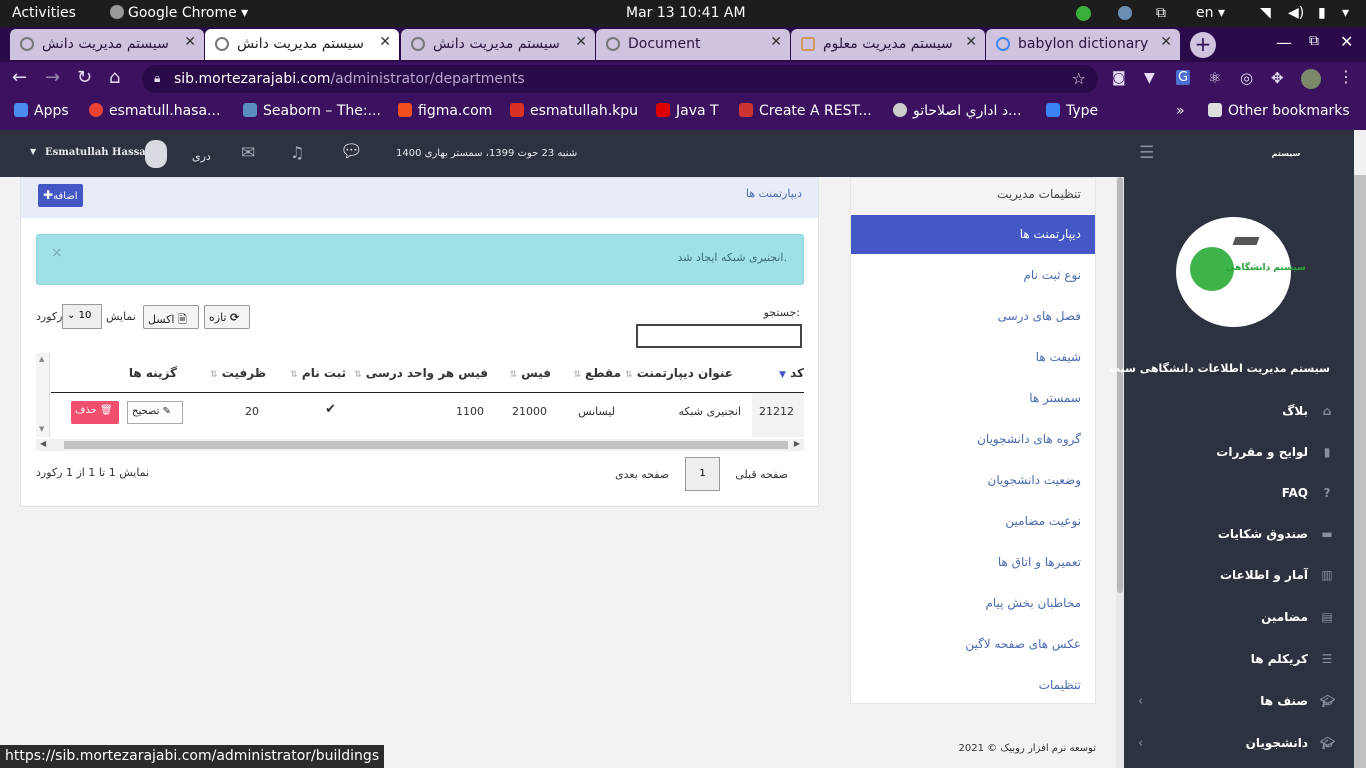 The width and height of the screenshot is (1366, 768). What do you see at coordinates (1203, 45) in the screenshot?
I see `new-tab-button: +` at bounding box center [1203, 45].